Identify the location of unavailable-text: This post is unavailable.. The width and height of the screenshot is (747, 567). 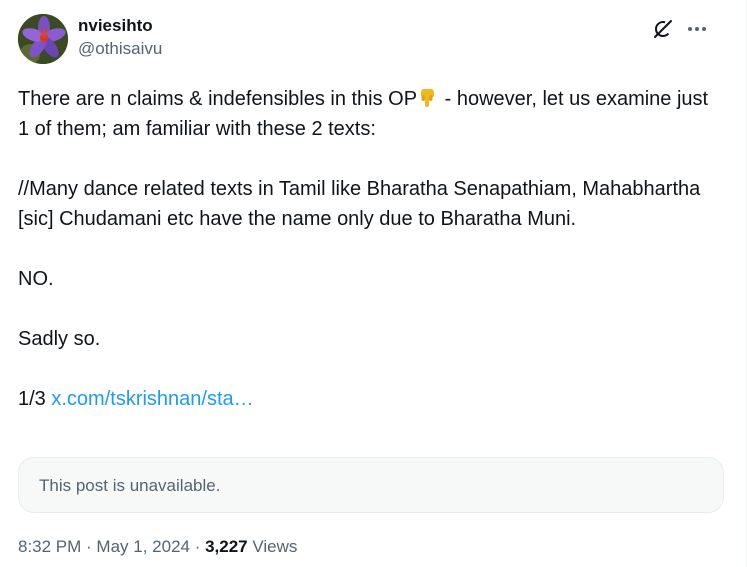
(130, 485).